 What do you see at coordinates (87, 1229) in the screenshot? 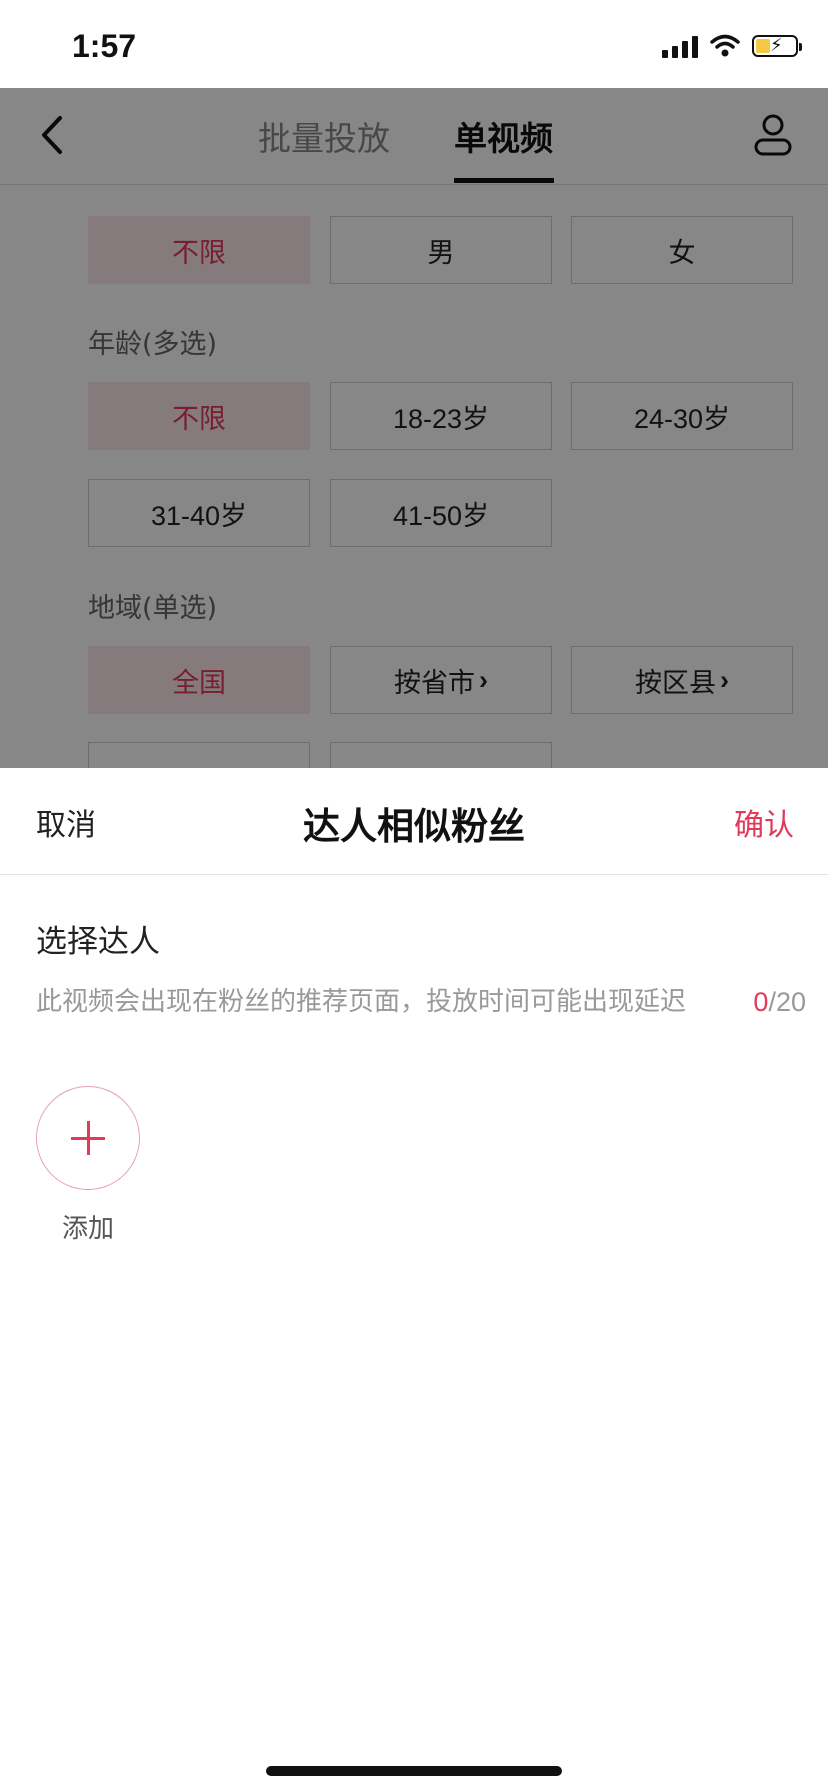
I see `add-label: 添加` at bounding box center [87, 1229].